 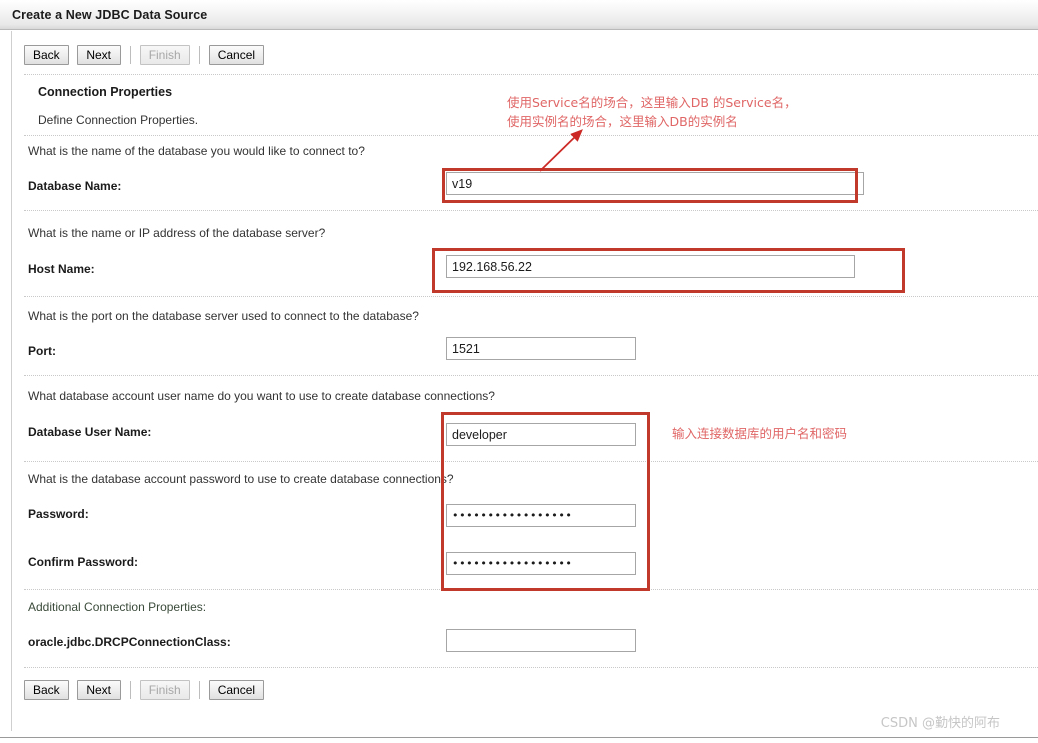 What do you see at coordinates (519, 737) in the screenshot?
I see `bottom-rule` at bounding box center [519, 737].